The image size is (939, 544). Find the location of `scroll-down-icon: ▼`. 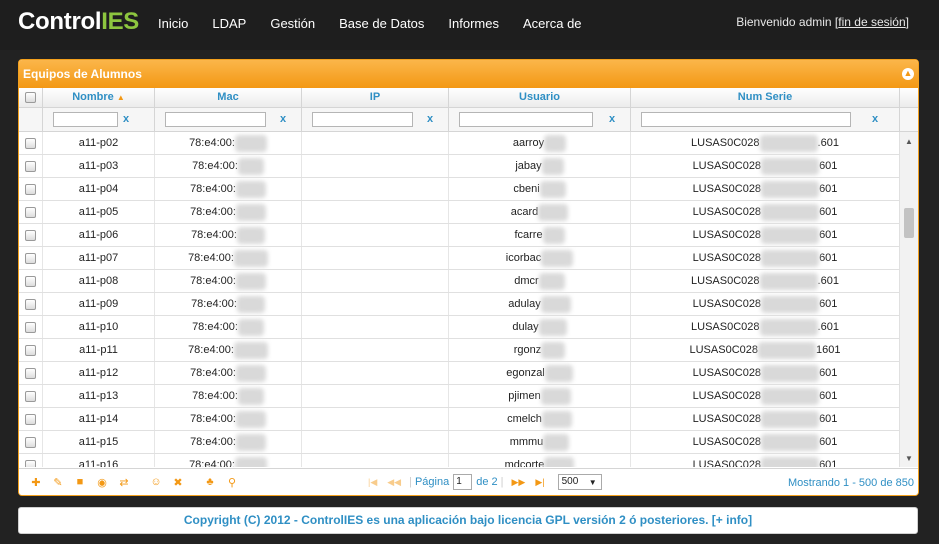

scroll-down-icon: ▼ is located at coordinates (909, 458).